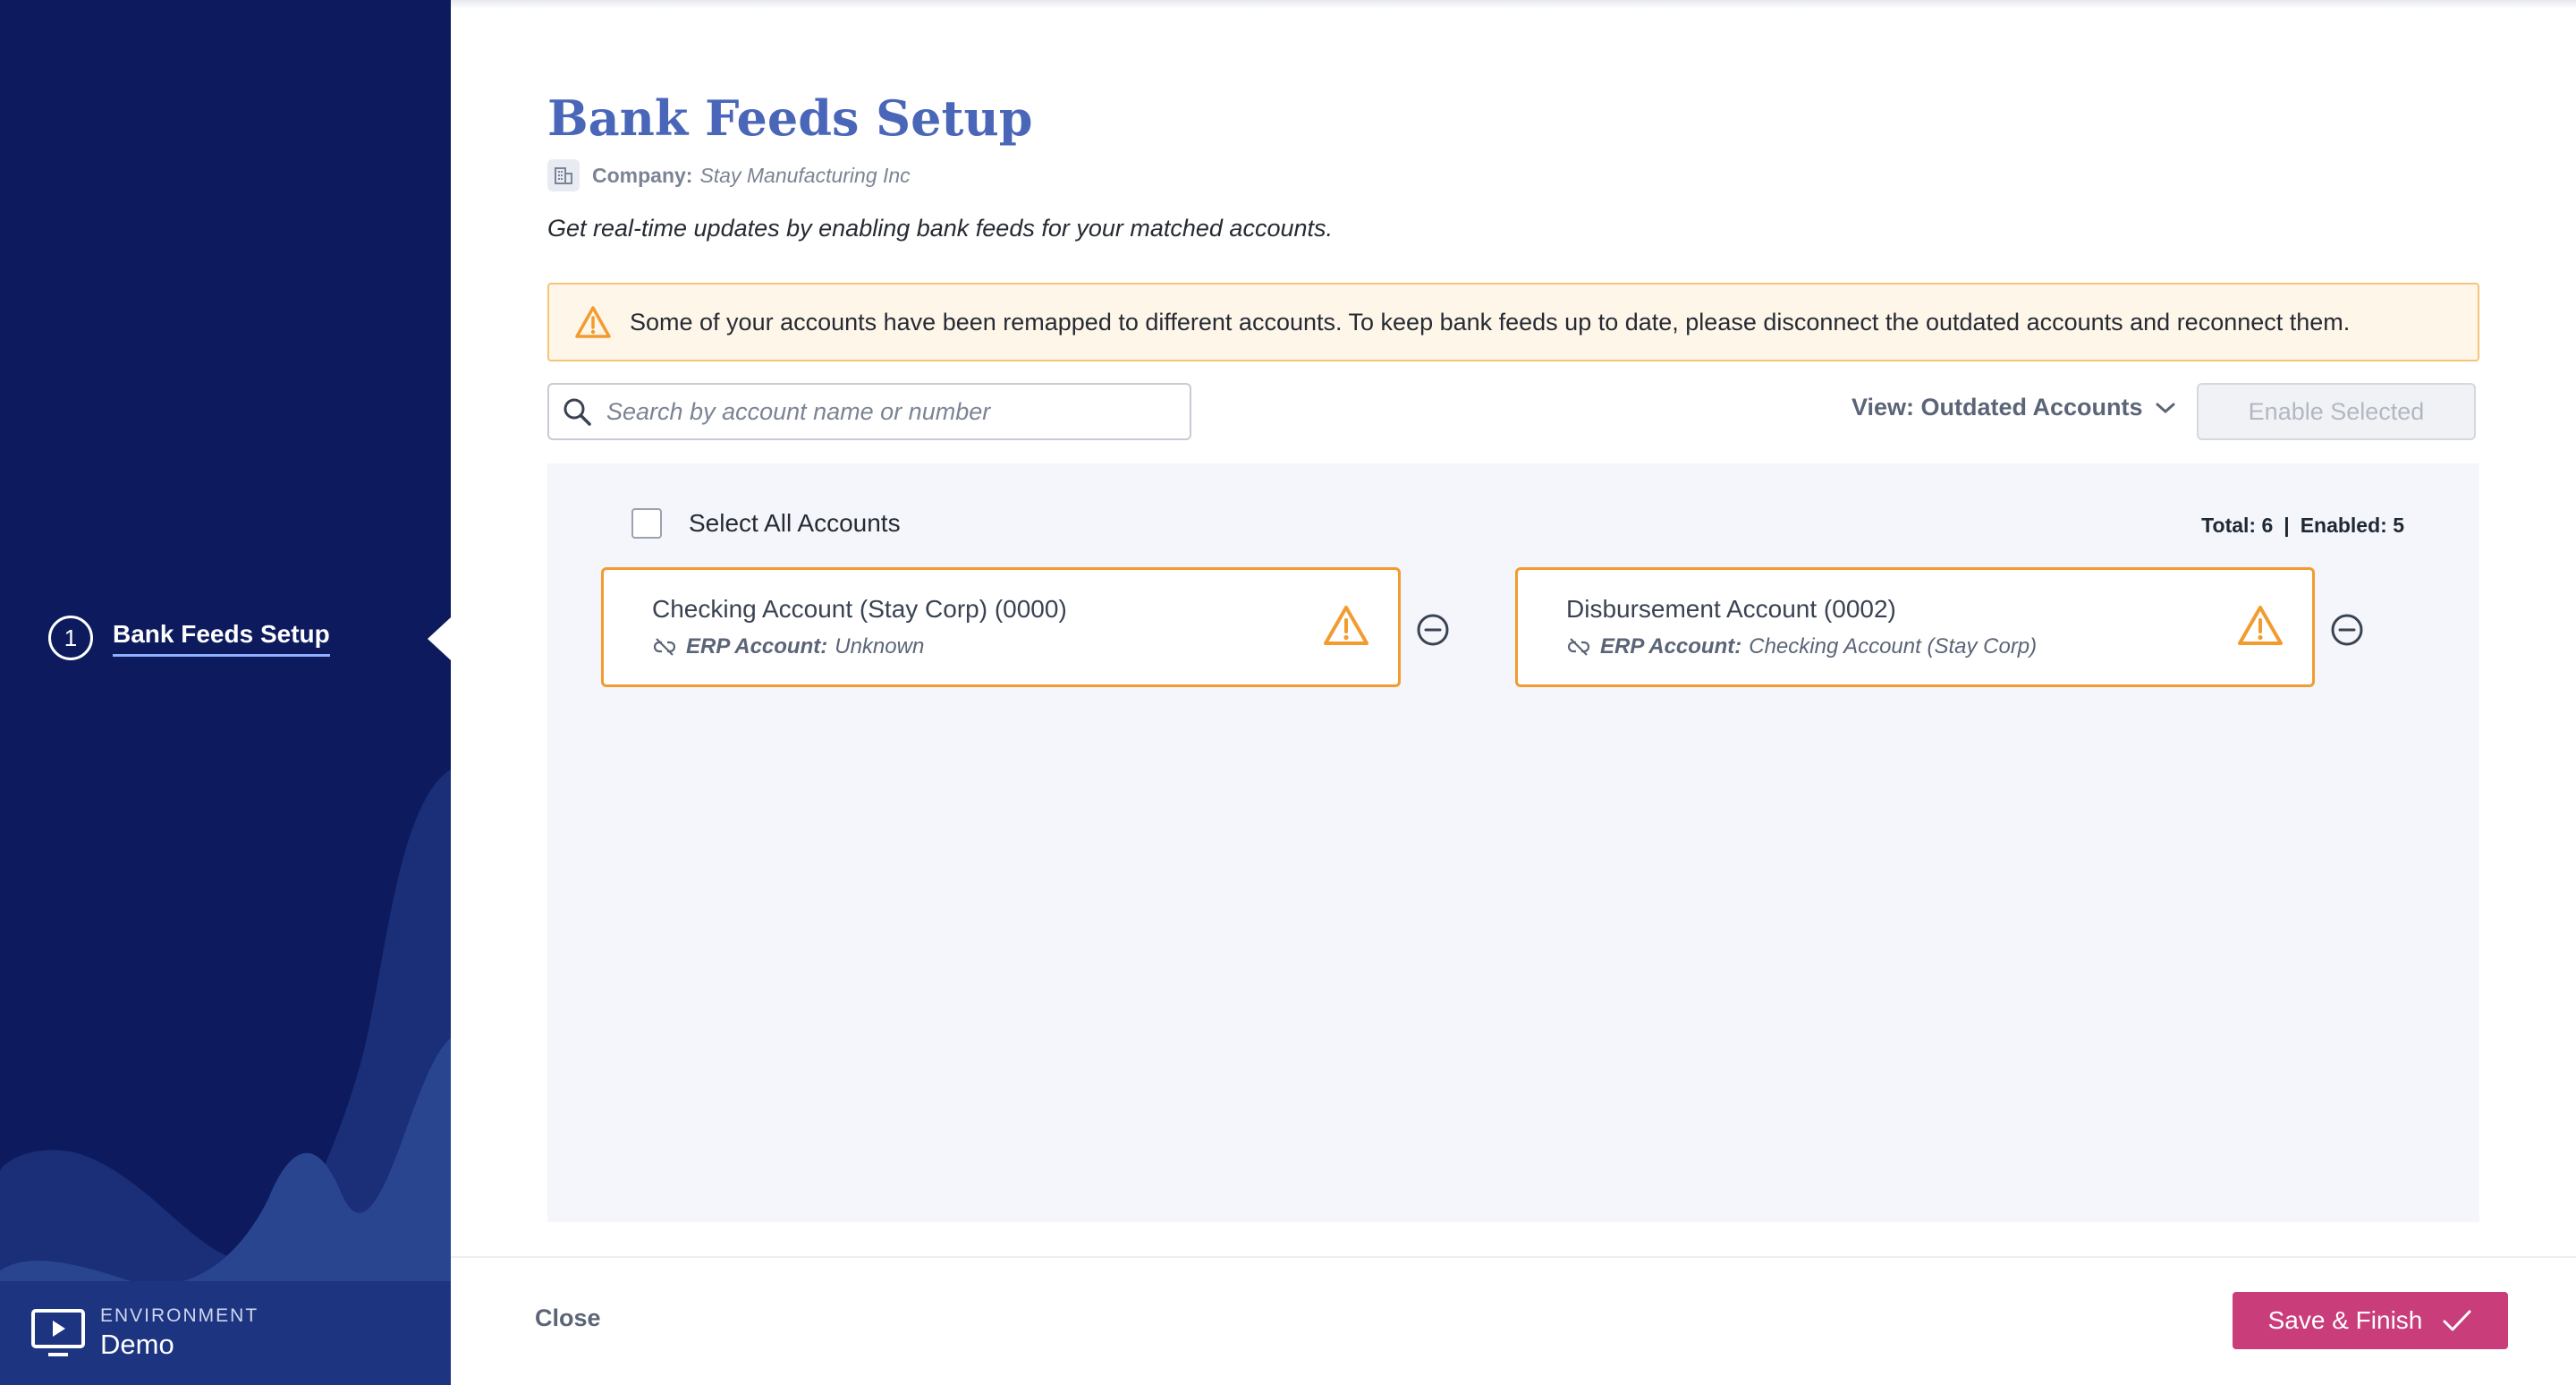 This screenshot has height=1385, width=2576. I want to click on checkmark-icon, so click(2457, 1320).